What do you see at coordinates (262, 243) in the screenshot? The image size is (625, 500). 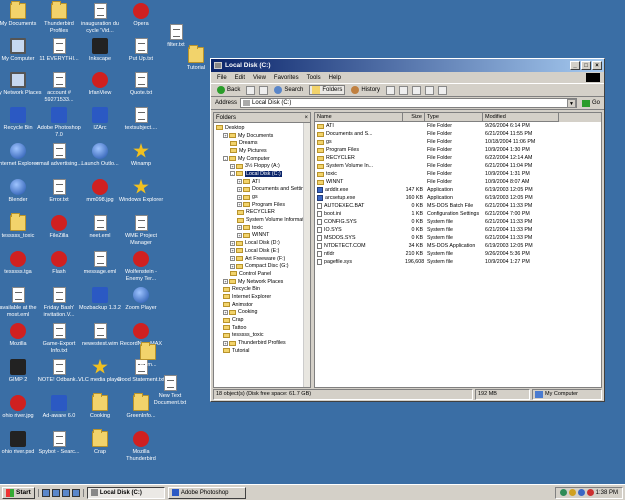 I see `tree-node: + Local Disk (D:)` at bounding box center [262, 243].